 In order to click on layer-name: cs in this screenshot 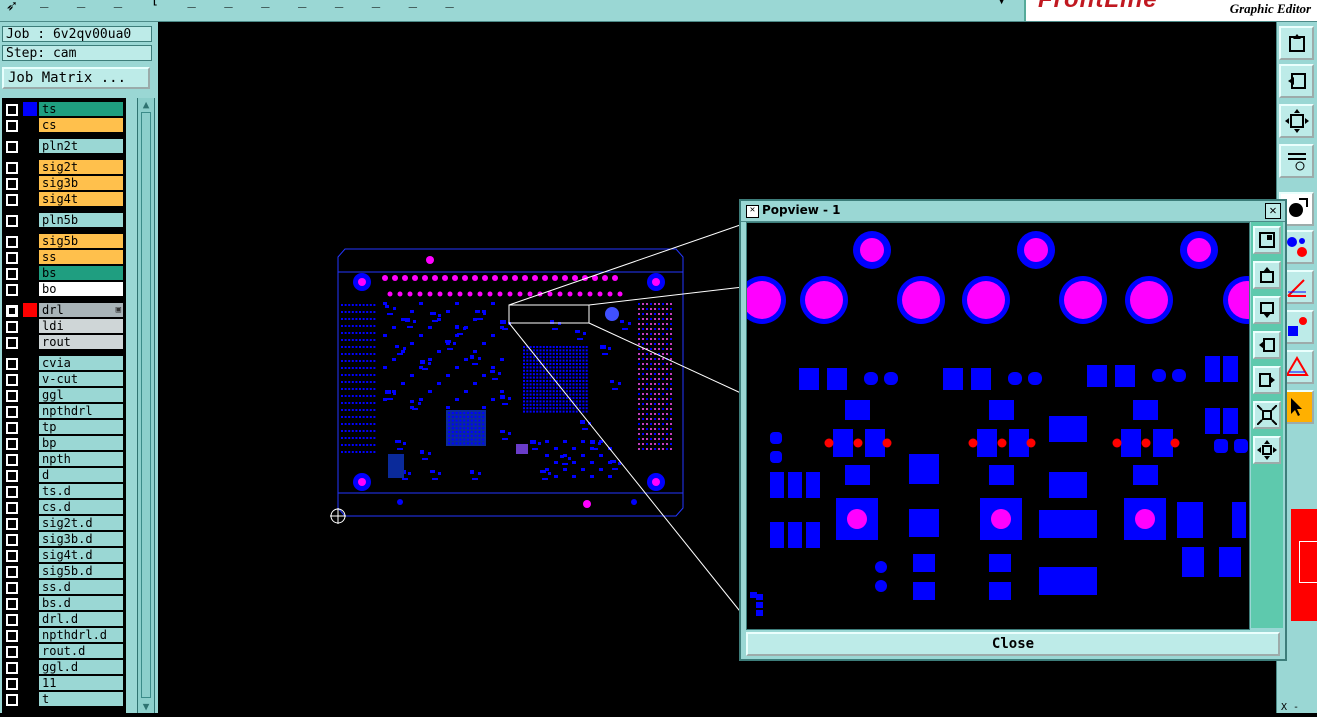, I will do `click(81, 125)`.